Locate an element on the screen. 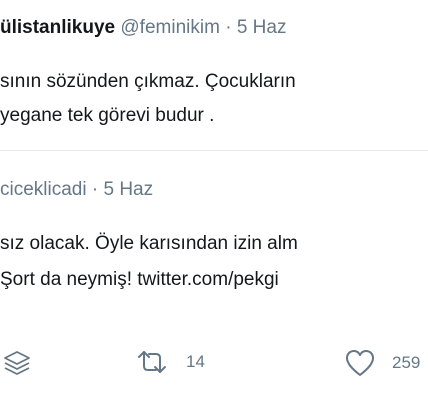 The height and width of the screenshot is (400, 428). user-handle: @feminikim is located at coordinates (170, 27).